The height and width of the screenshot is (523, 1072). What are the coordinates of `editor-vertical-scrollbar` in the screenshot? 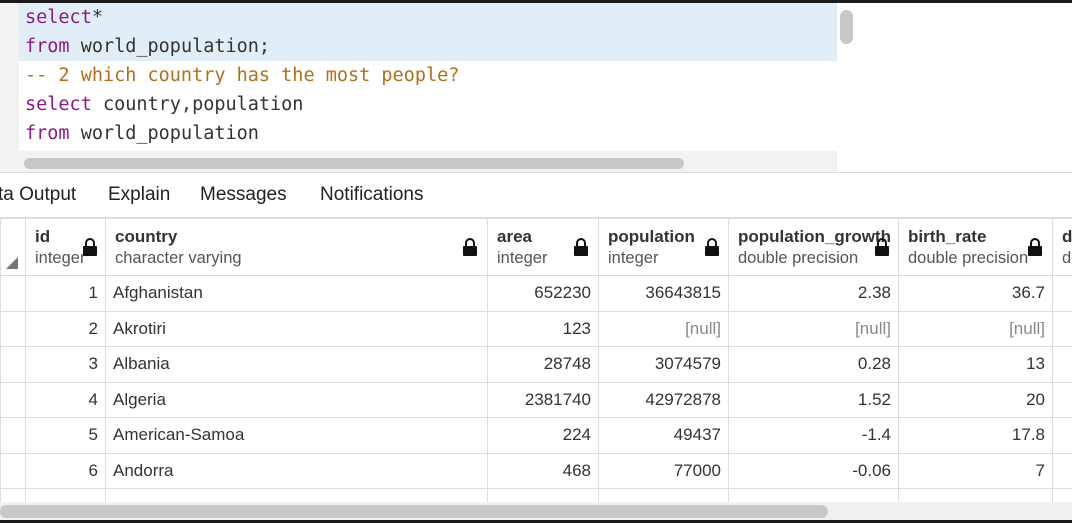 It's located at (846, 27).